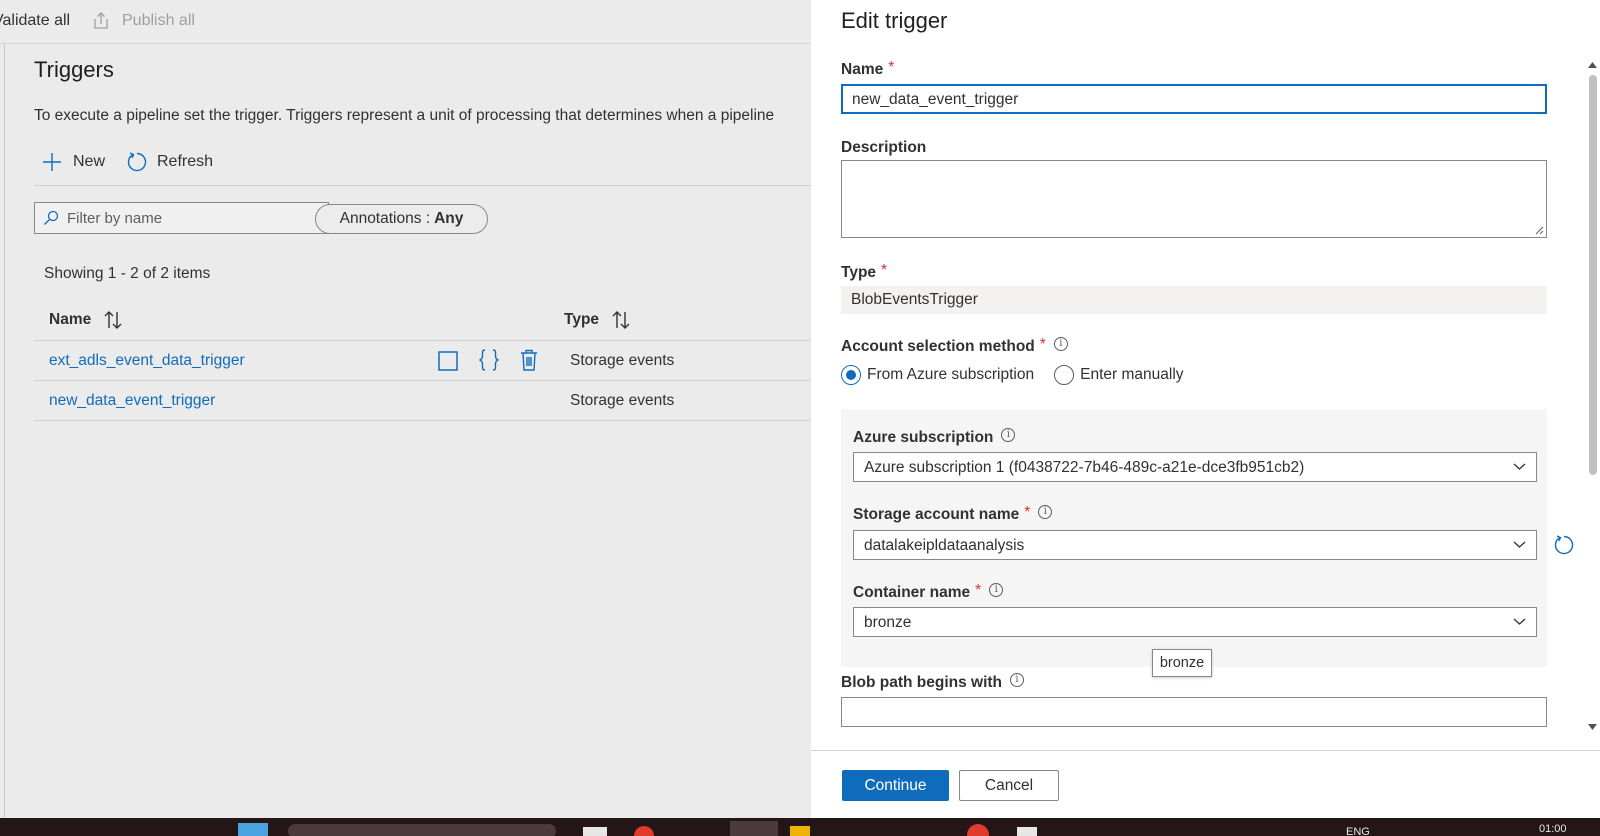 The image size is (1600, 836). Describe the element at coordinates (52, 162) in the screenshot. I see `plus-icon` at that location.